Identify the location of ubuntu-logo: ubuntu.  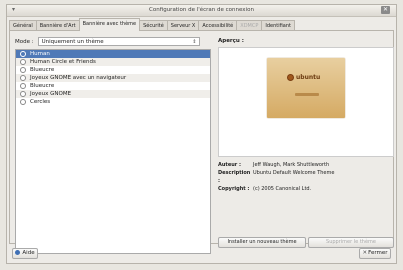
(303, 77).